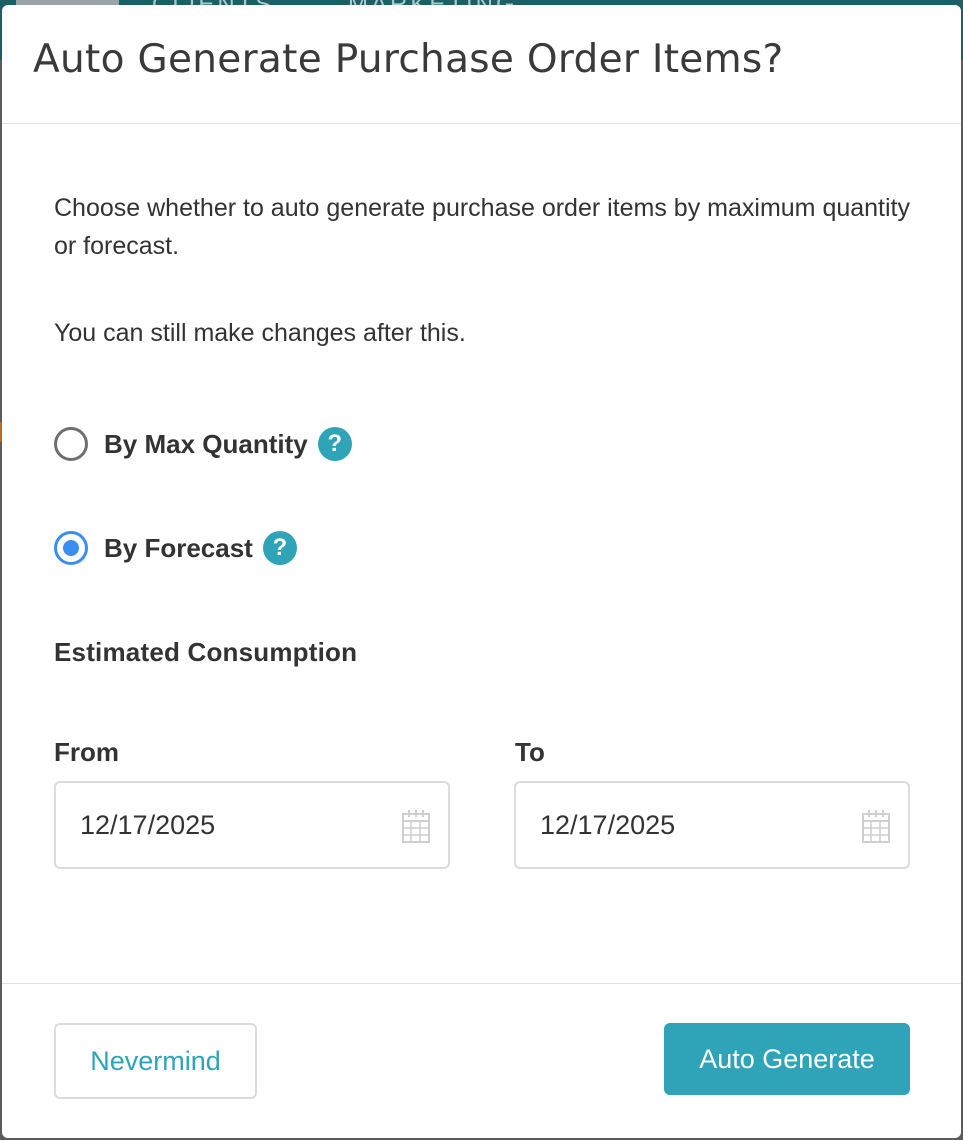 The width and height of the screenshot is (963, 1140). What do you see at coordinates (155, 1061) in the screenshot?
I see `nevermind-button: Nevermind` at bounding box center [155, 1061].